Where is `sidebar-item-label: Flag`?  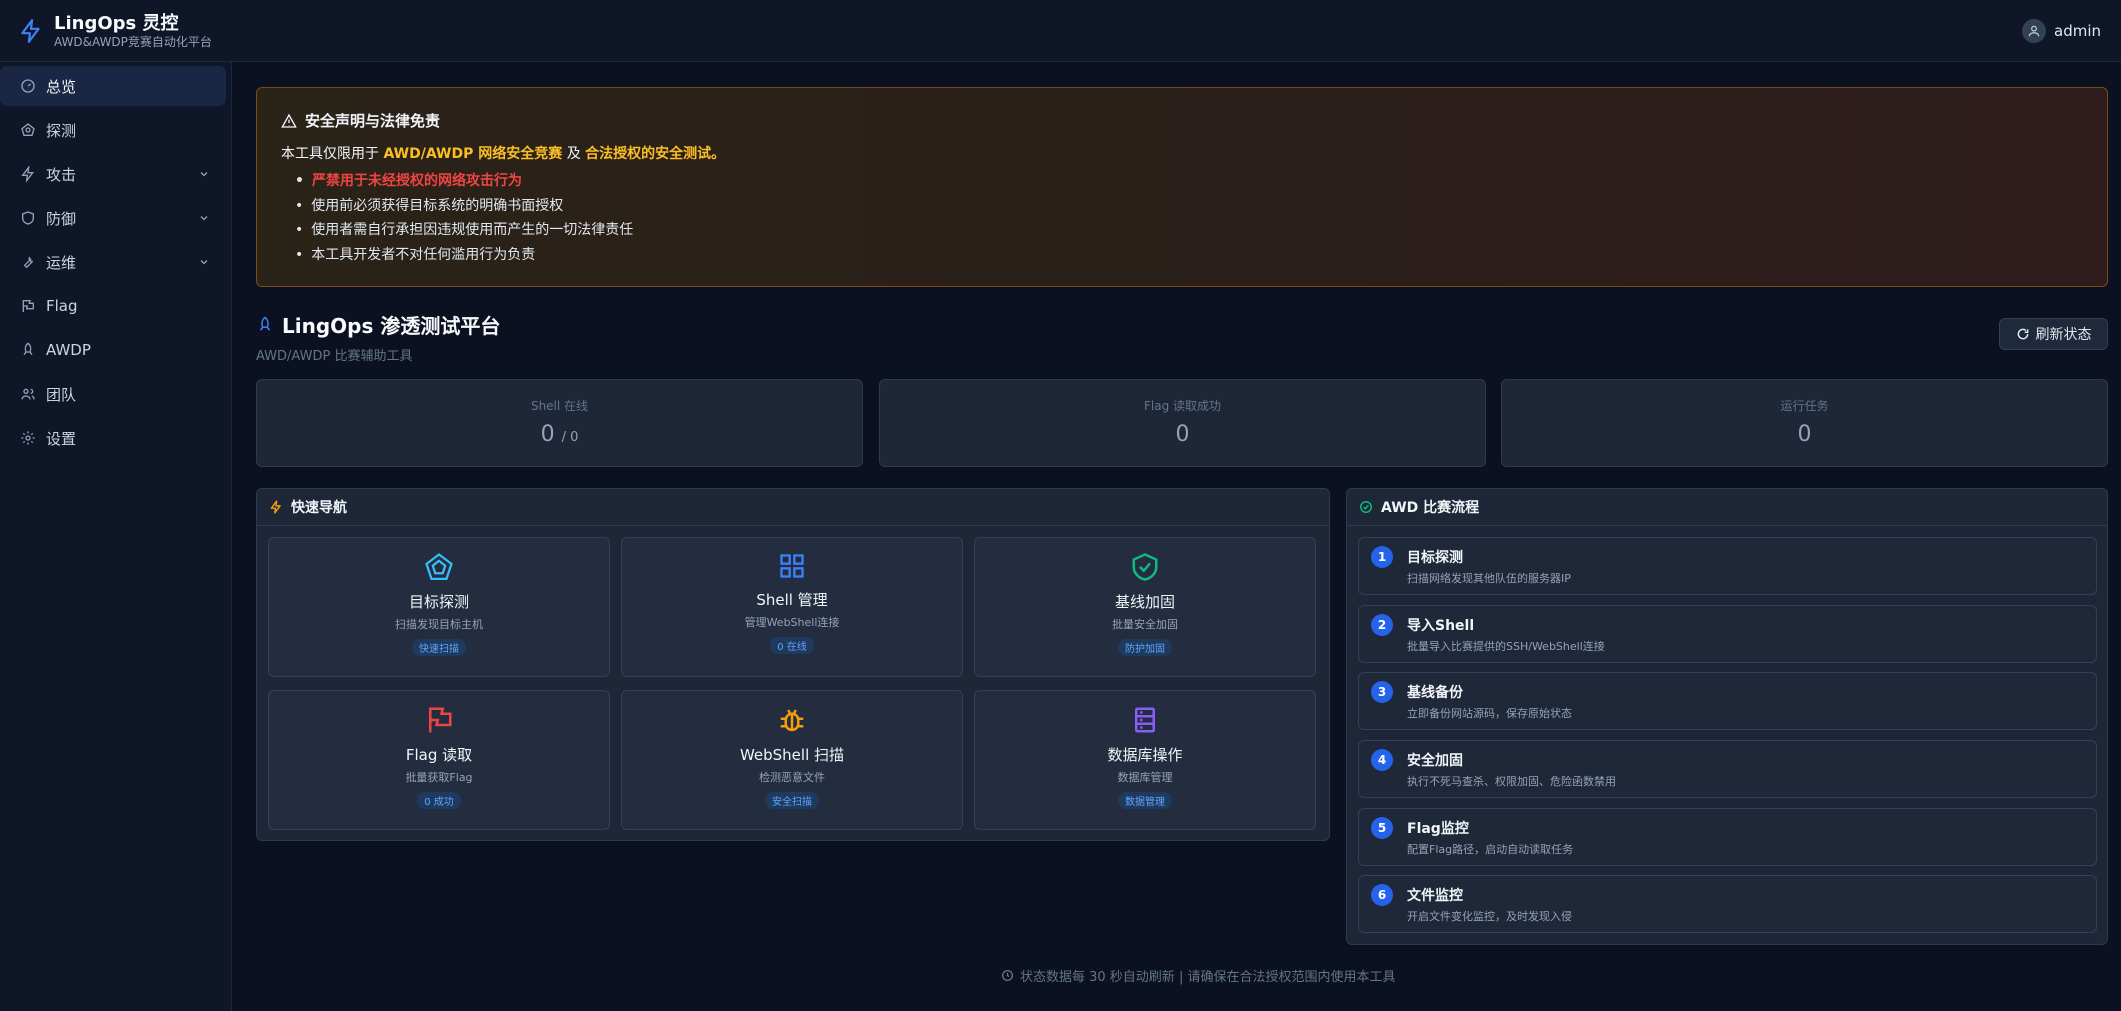 sidebar-item-label: Flag is located at coordinates (62, 306).